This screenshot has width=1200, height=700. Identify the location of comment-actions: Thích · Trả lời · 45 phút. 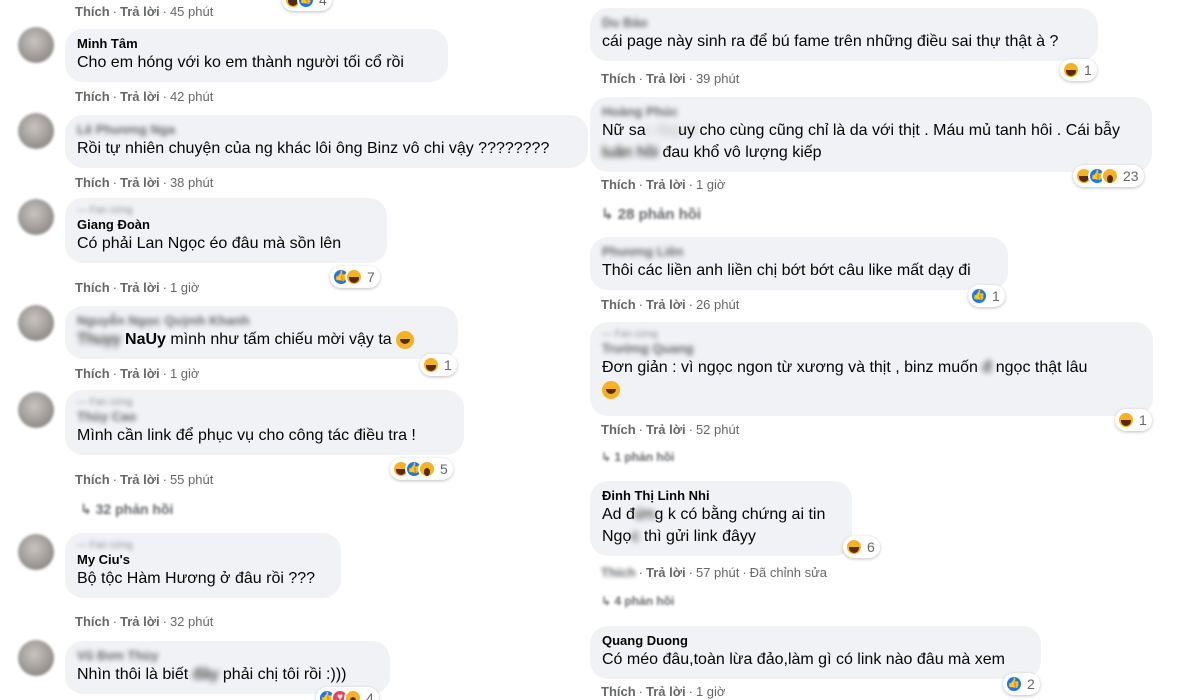
(144, 11).